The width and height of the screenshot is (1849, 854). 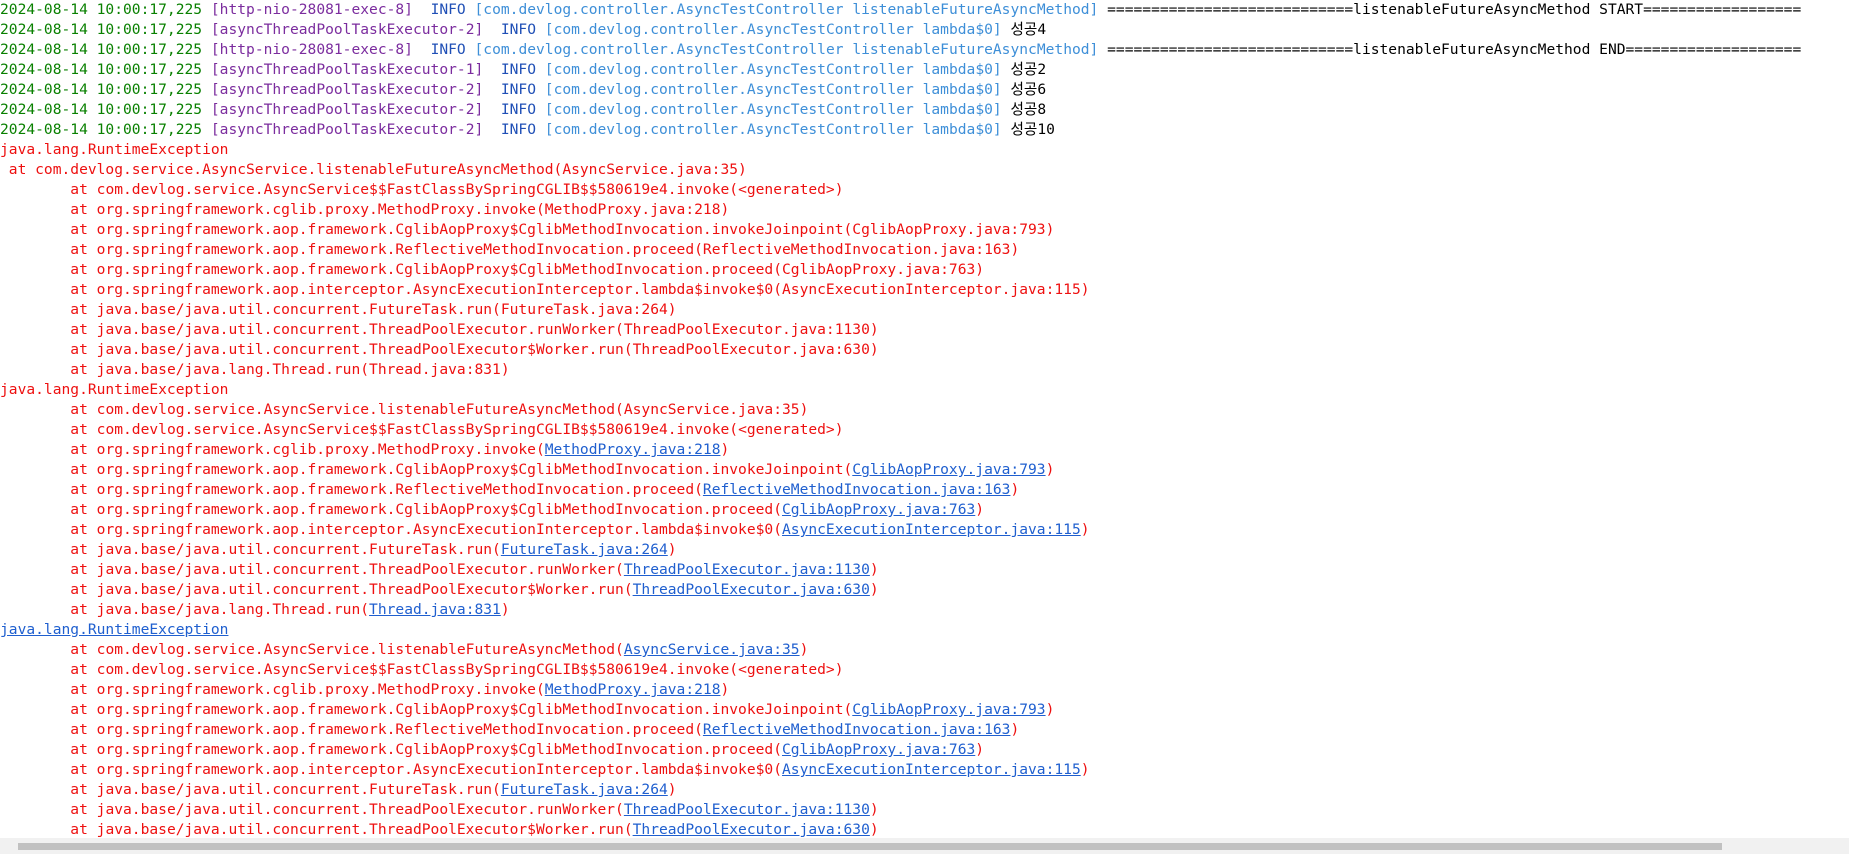 What do you see at coordinates (924, 390) in the screenshot?
I see `exception-line: java.lang.RuntimeException` at bounding box center [924, 390].